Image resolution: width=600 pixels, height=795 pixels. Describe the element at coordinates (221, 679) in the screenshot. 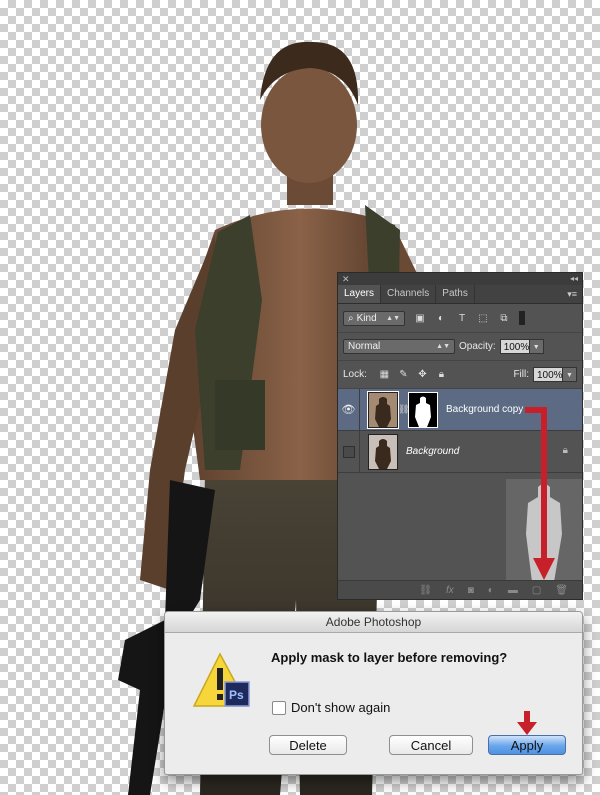

I see `warning-icon: Ps` at that location.